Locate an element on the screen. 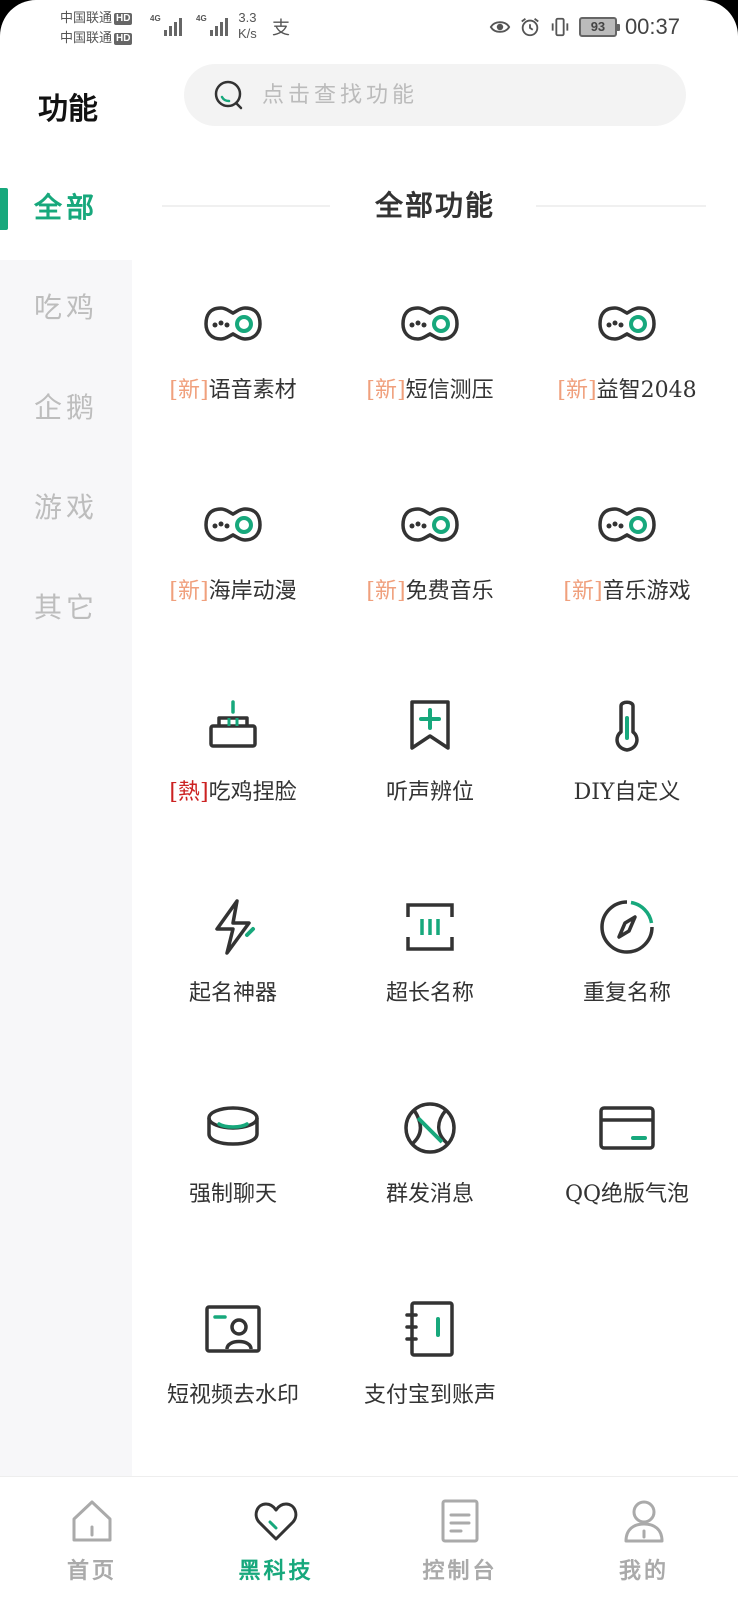 This screenshot has width=738, height=1600. feature-item: [新]语音素材 is located at coordinates (233, 362).